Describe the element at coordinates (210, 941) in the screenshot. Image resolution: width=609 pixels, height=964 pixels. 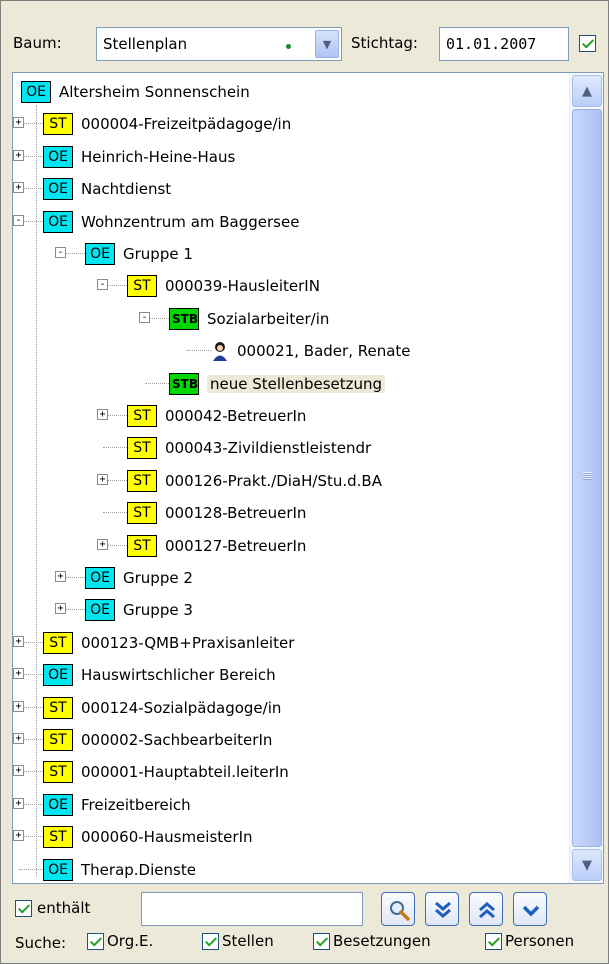
I see `filter-stellen-checkbox` at that location.